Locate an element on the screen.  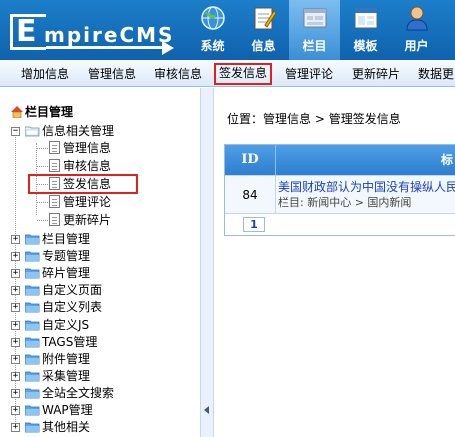
home-icon is located at coordinates (17, 112).